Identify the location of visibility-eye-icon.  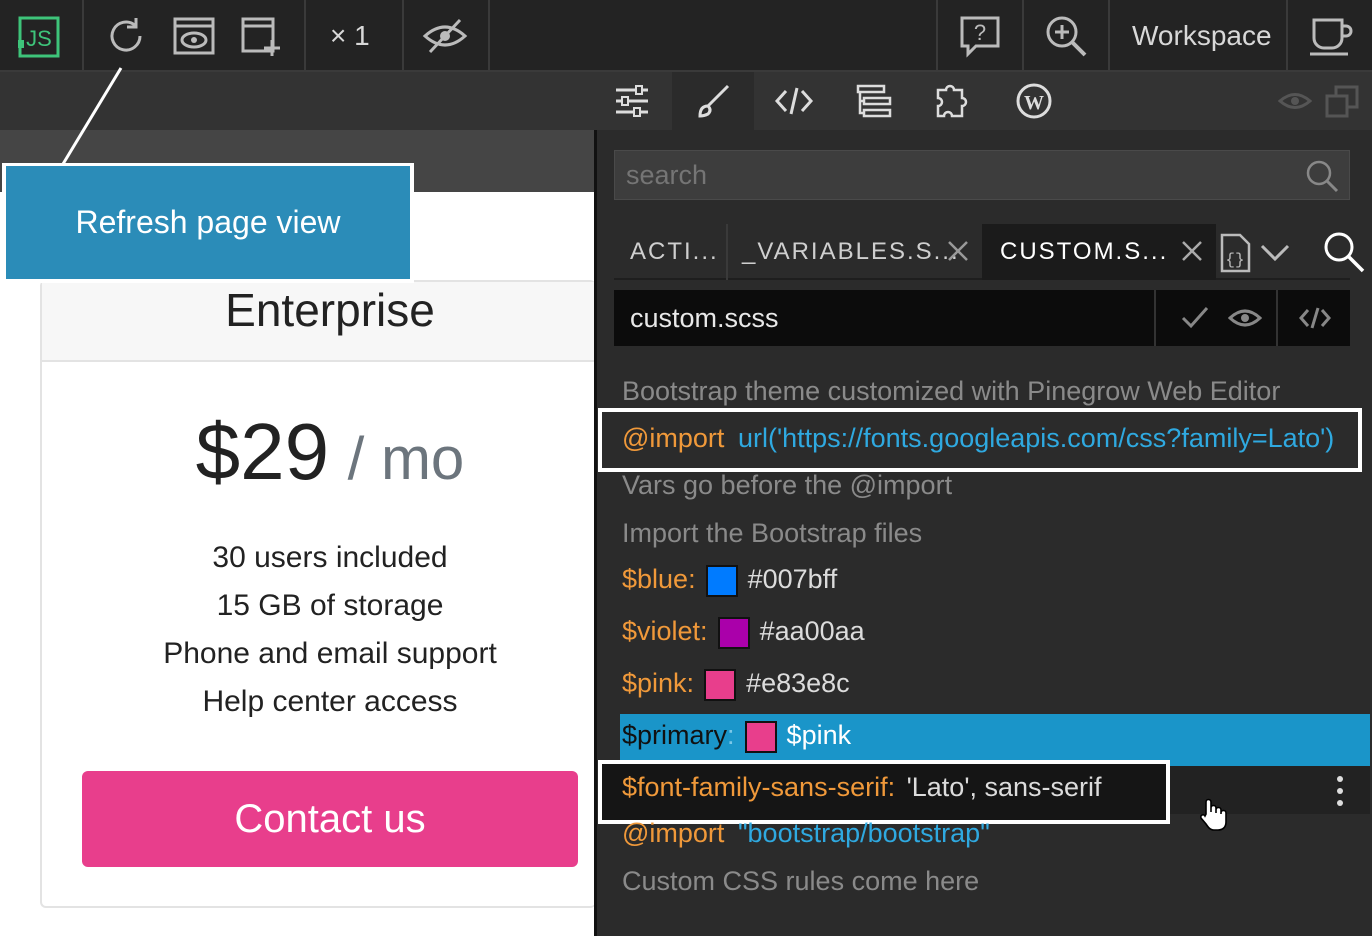
(1295, 101).